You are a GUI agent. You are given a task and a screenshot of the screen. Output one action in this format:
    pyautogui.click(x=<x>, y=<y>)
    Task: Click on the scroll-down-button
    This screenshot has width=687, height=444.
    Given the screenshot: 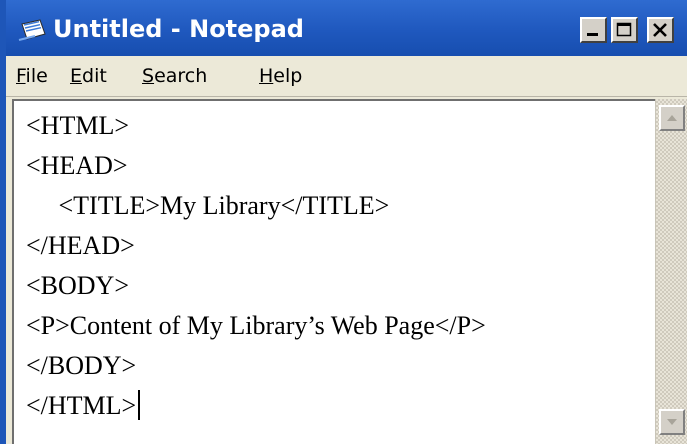 What is the action you would take?
    pyautogui.click(x=672, y=422)
    